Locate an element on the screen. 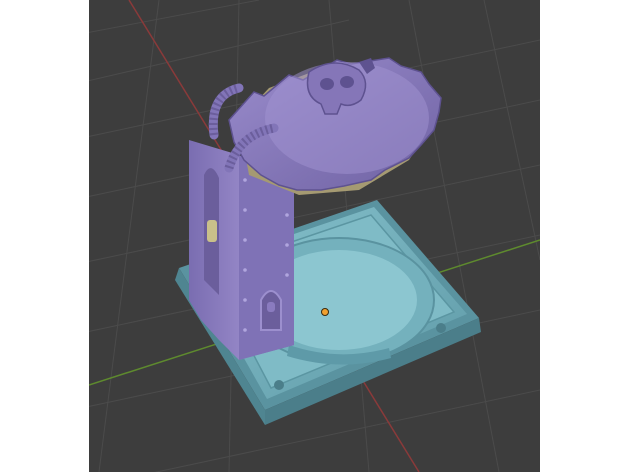 This screenshot has height=472, width=628. origin-point-icon is located at coordinates (325, 312).